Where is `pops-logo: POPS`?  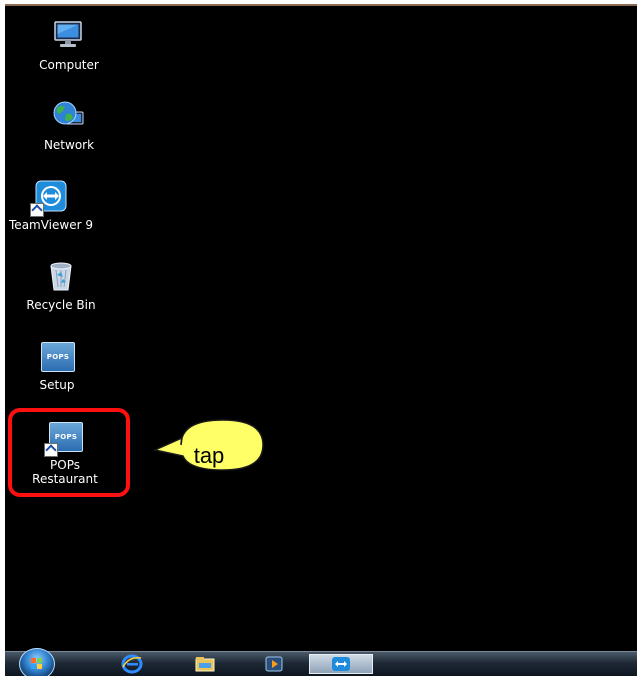 pops-logo: POPS is located at coordinates (58, 357).